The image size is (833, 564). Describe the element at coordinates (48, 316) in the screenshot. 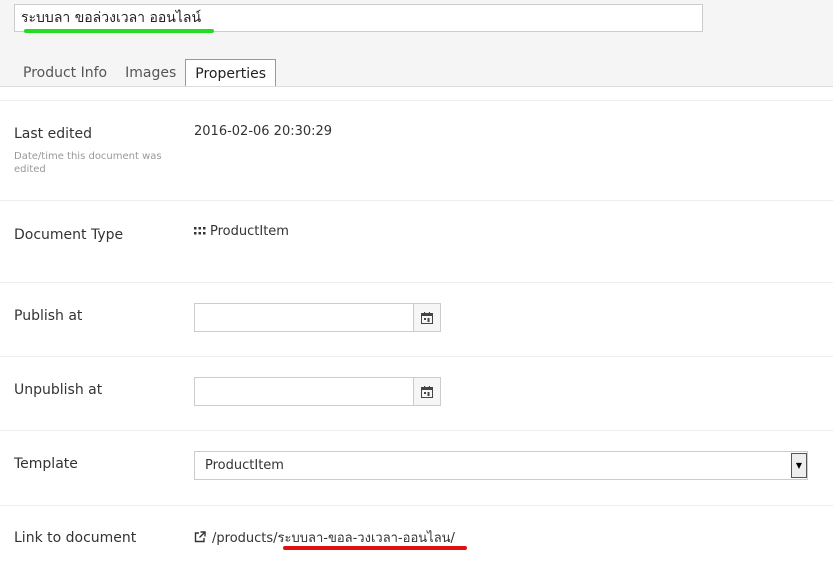

I see `publish-at-label: Publish at` at that location.